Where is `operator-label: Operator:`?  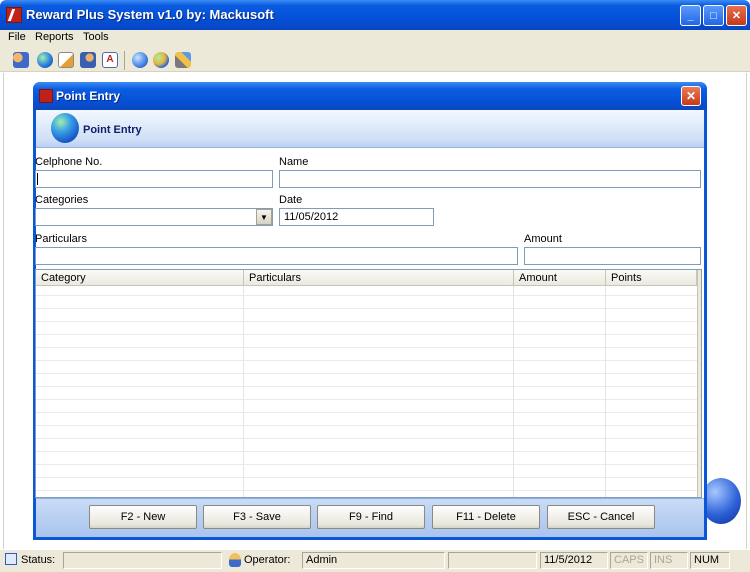
operator-label: Operator: is located at coordinates (267, 560).